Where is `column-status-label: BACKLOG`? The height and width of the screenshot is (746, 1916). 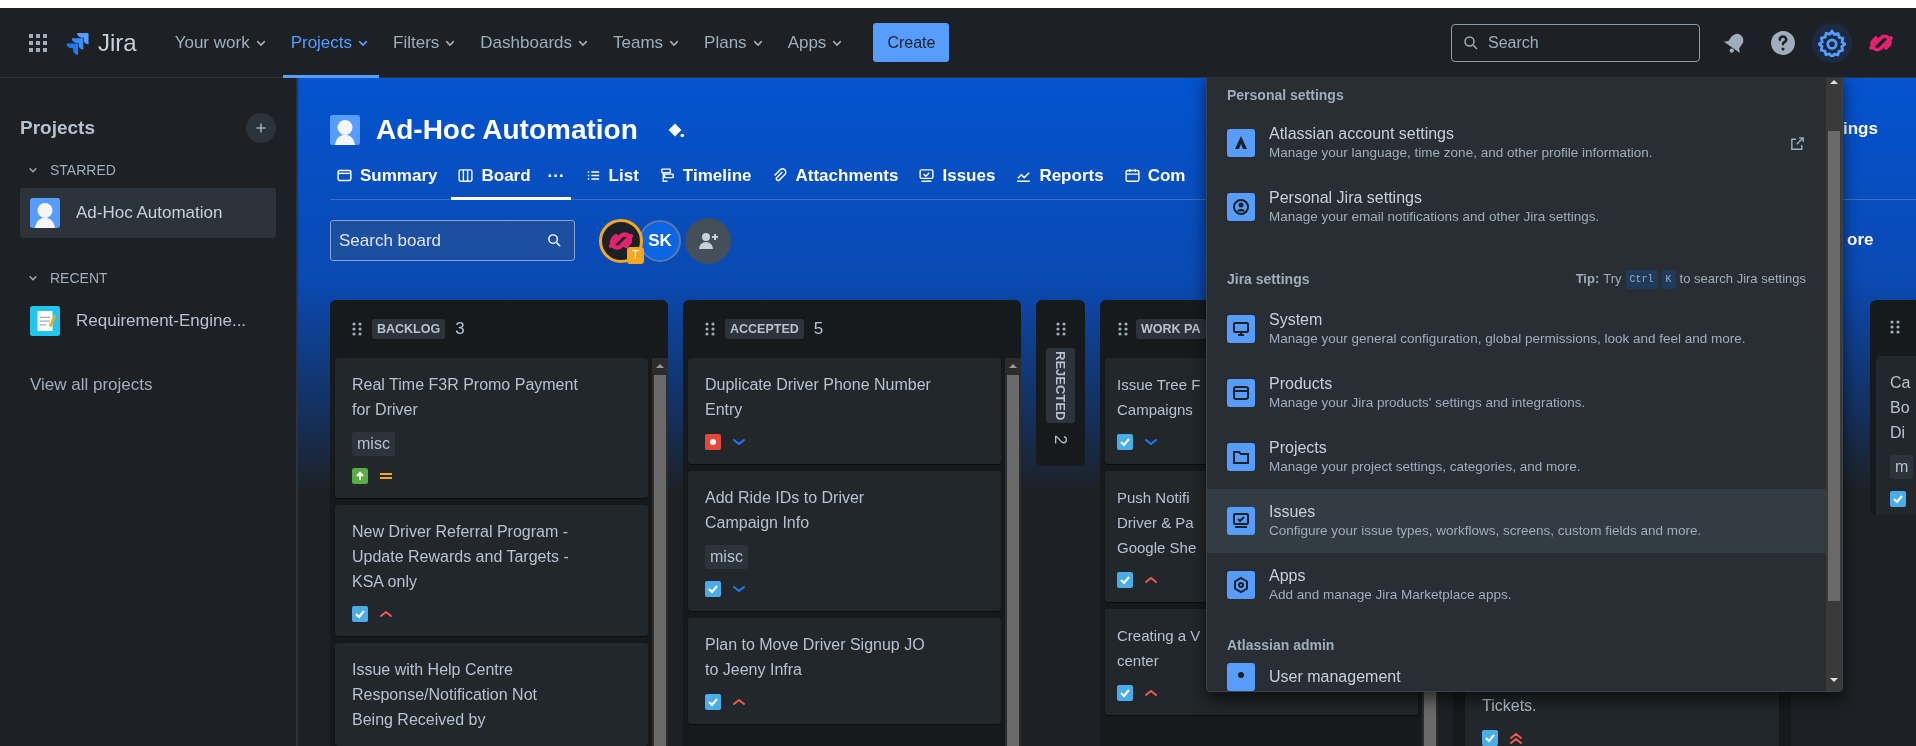
column-status-label: BACKLOG is located at coordinates (409, 329).